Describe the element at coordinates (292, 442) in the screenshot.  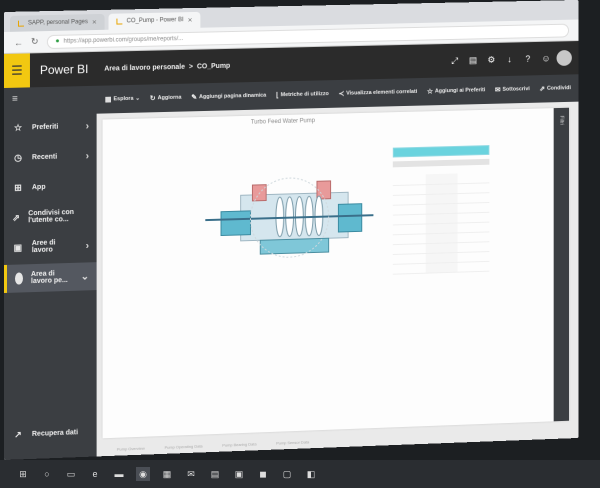
I see `page-tab: Pump Sensor Data` at that location.